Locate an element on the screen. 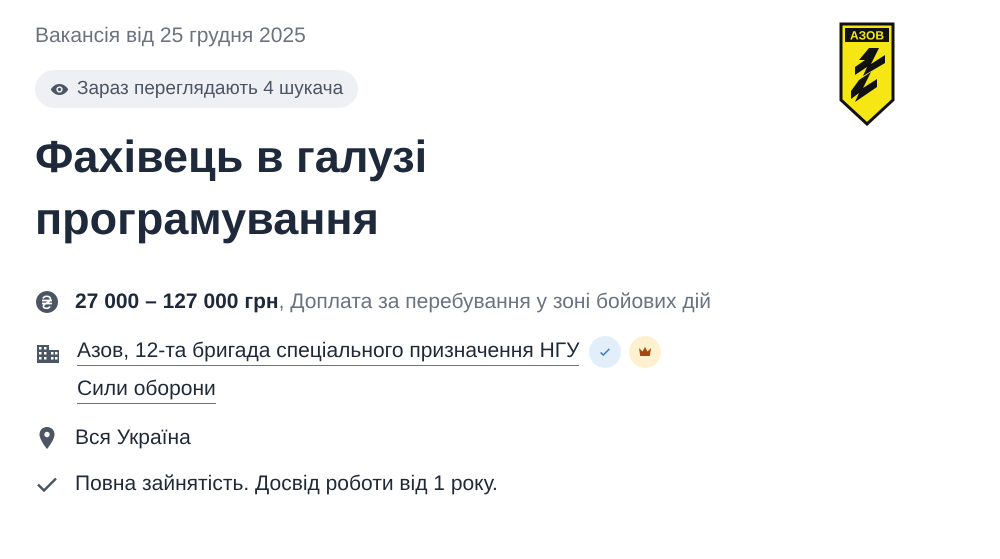 The image size is (1000, 559). category-link: Сили оборони is located at coordinates (146, 390).